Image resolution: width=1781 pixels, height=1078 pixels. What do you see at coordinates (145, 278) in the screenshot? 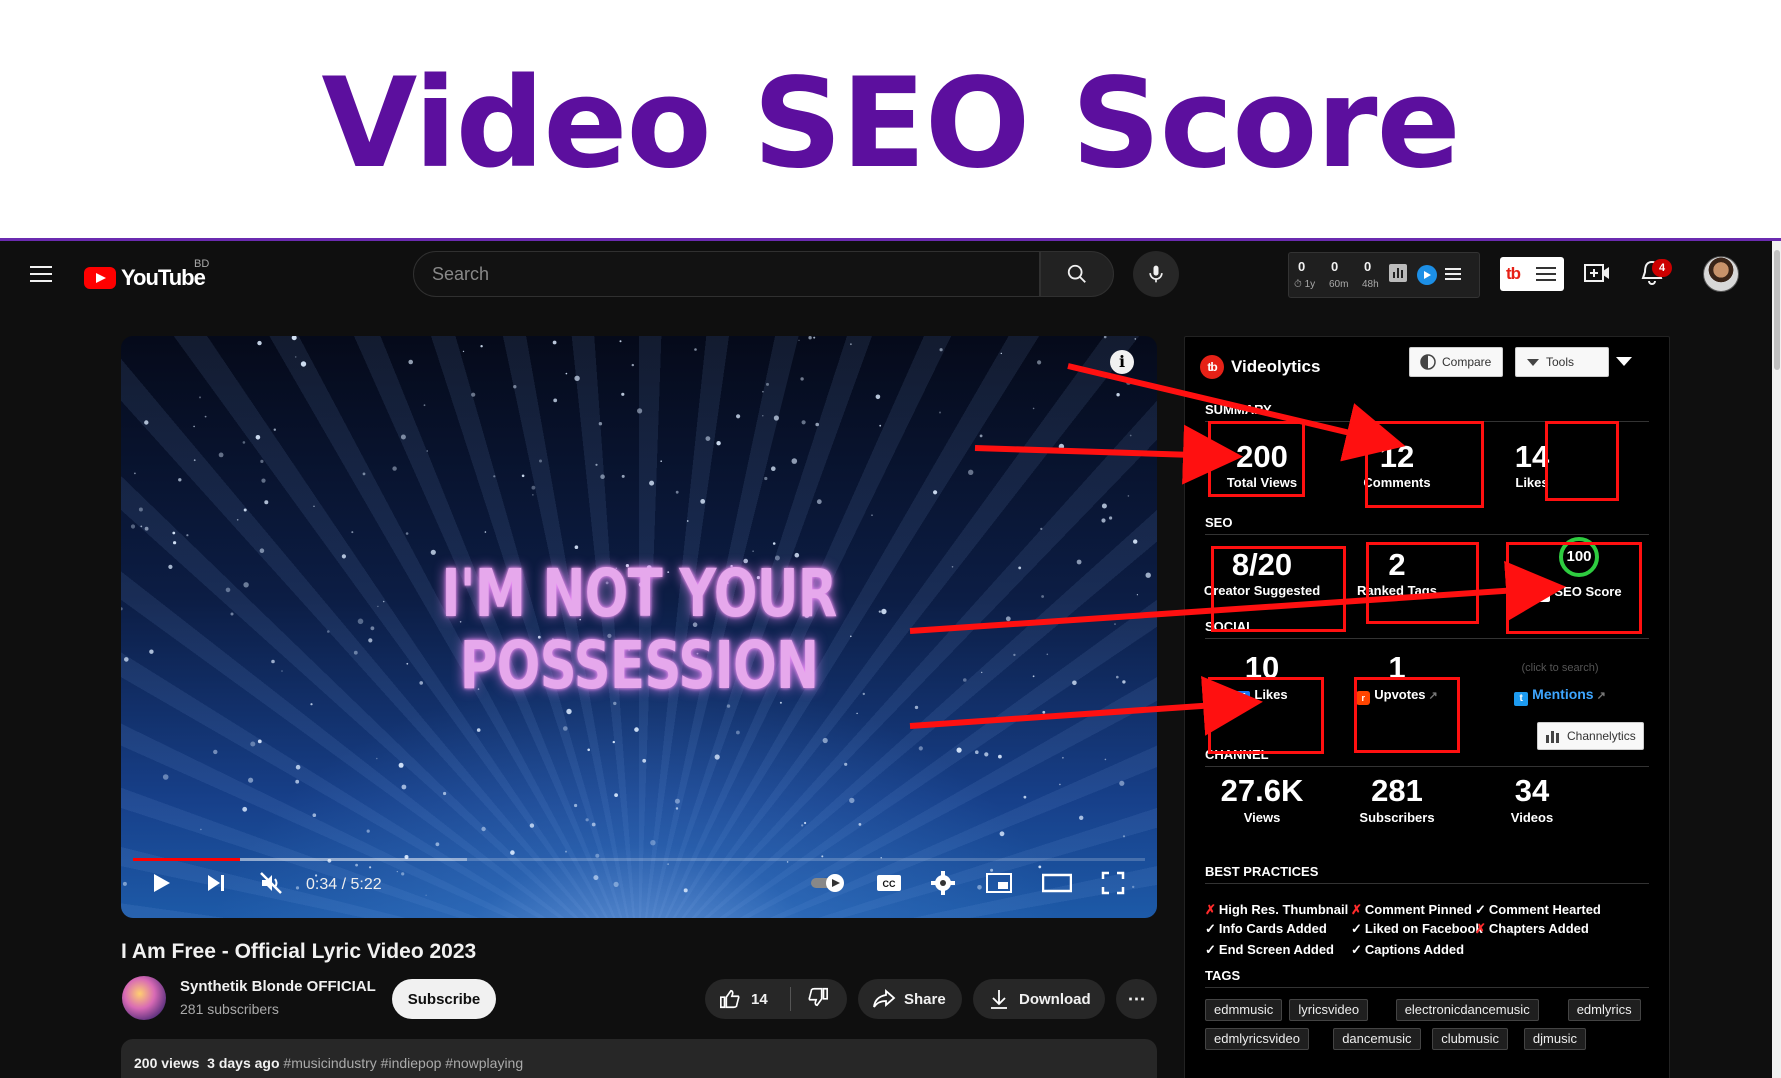
I see `youtube-logo: YouTube` at bounding box center [145, 278].